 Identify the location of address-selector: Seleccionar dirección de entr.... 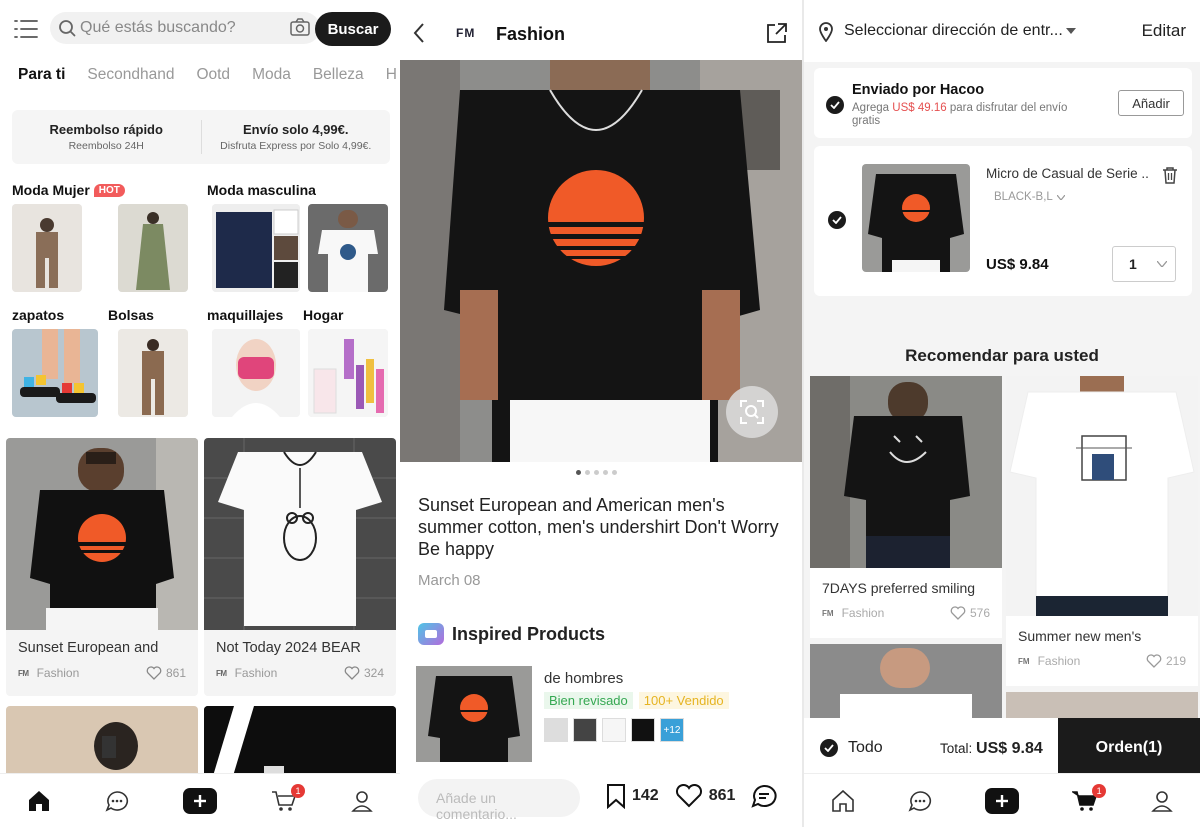
(953, 31).